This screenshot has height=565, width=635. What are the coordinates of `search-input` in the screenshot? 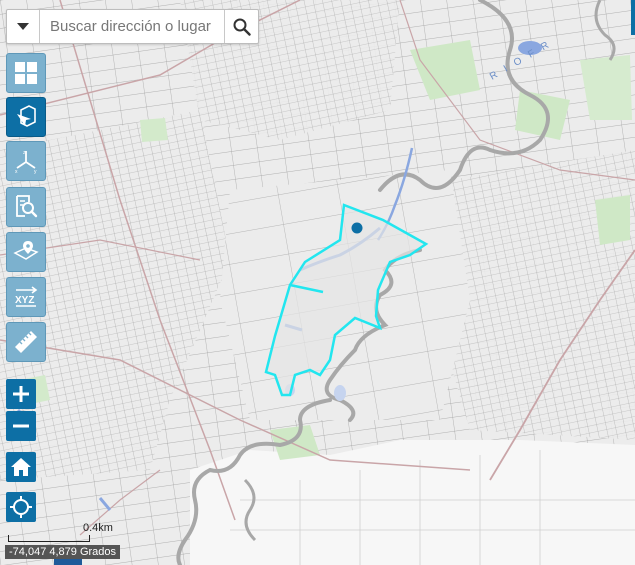 It's located at (132, 26).